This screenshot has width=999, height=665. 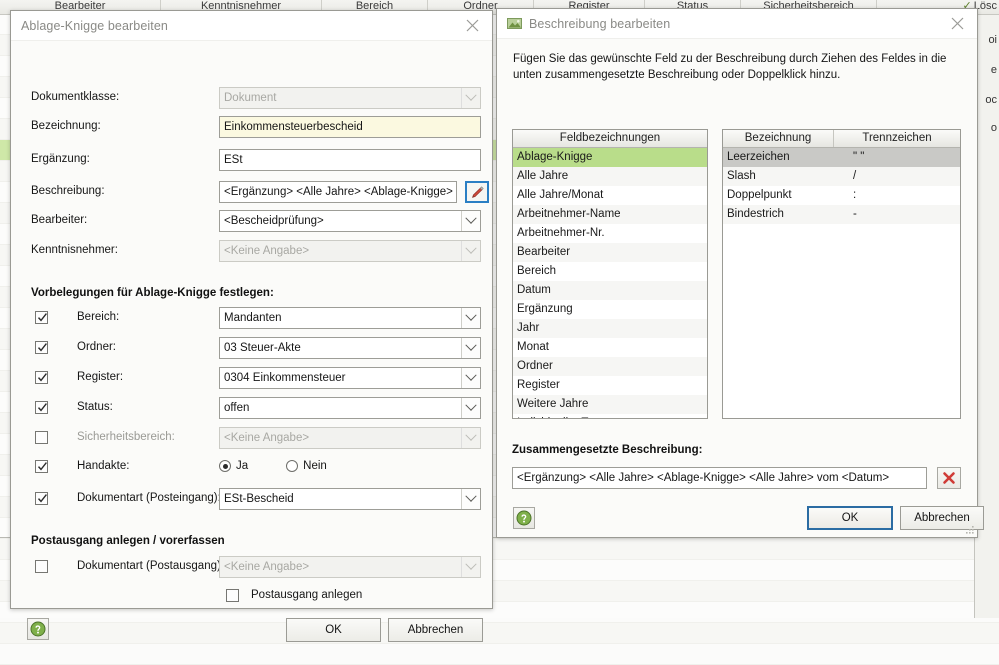 What do you see at coordinates (610, 385) in the screenshot?
I see `field-list-item: Register` at bounding box center [610, 385].